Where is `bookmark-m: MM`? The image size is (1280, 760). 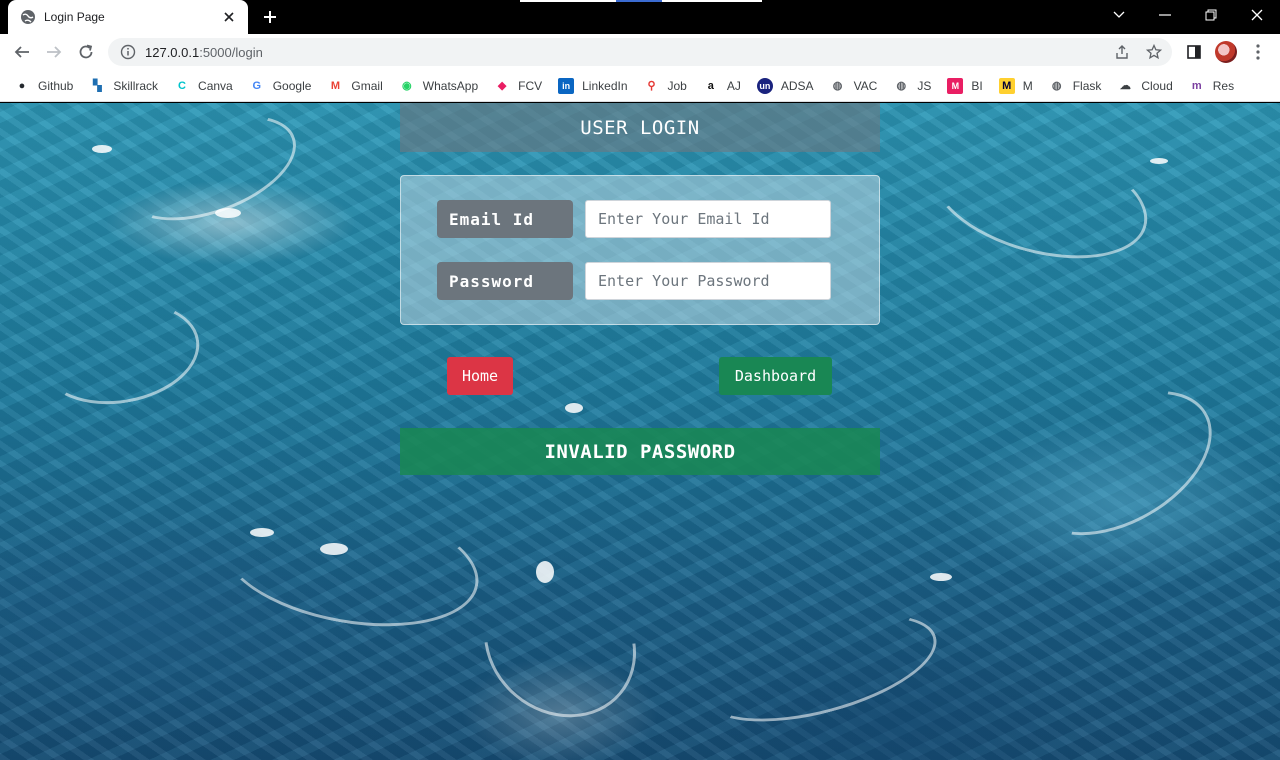 bookmark-m: MM is located at coordinates (1023, 86).